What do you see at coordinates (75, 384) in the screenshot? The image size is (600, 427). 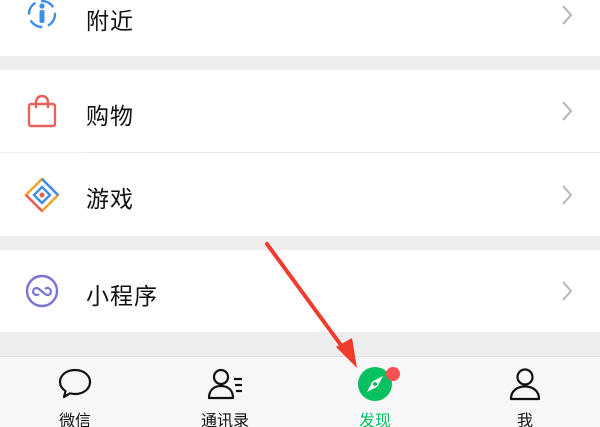 I see `chat-bubble-icon` at bounding box center [75, 384].